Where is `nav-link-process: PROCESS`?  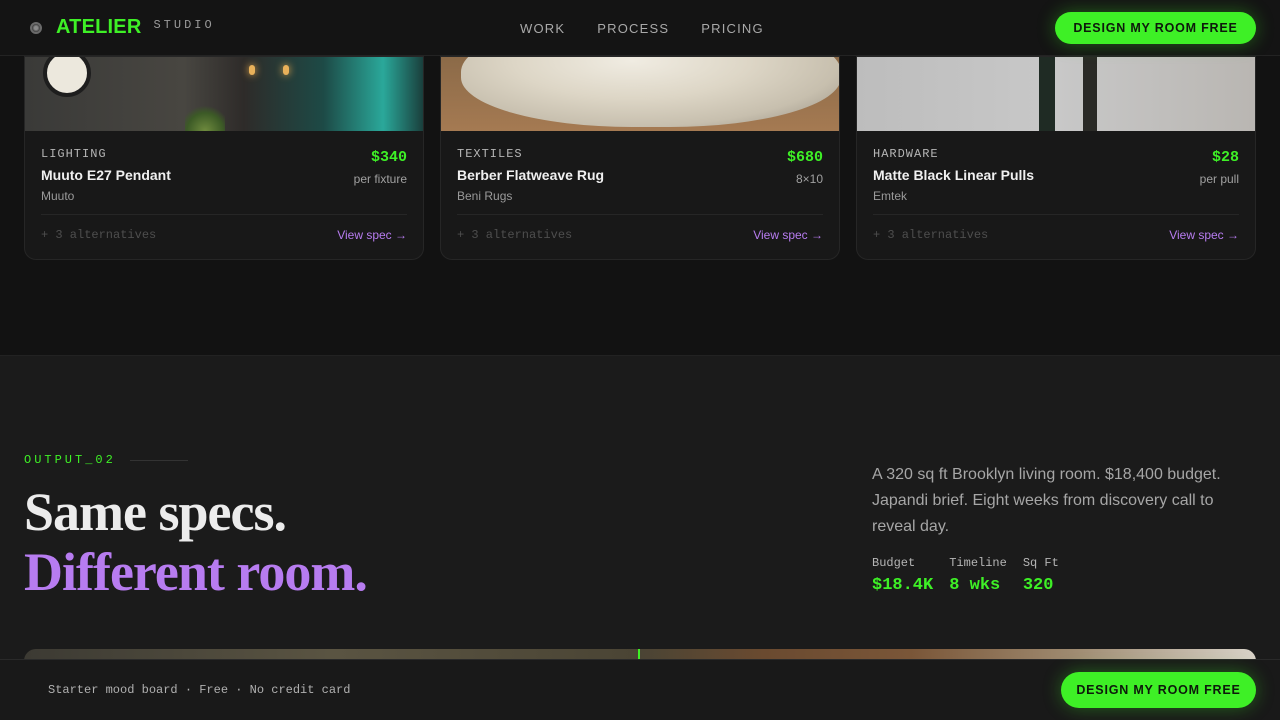 nav-link-process: PROCESS is located at coordinates (633, 28).